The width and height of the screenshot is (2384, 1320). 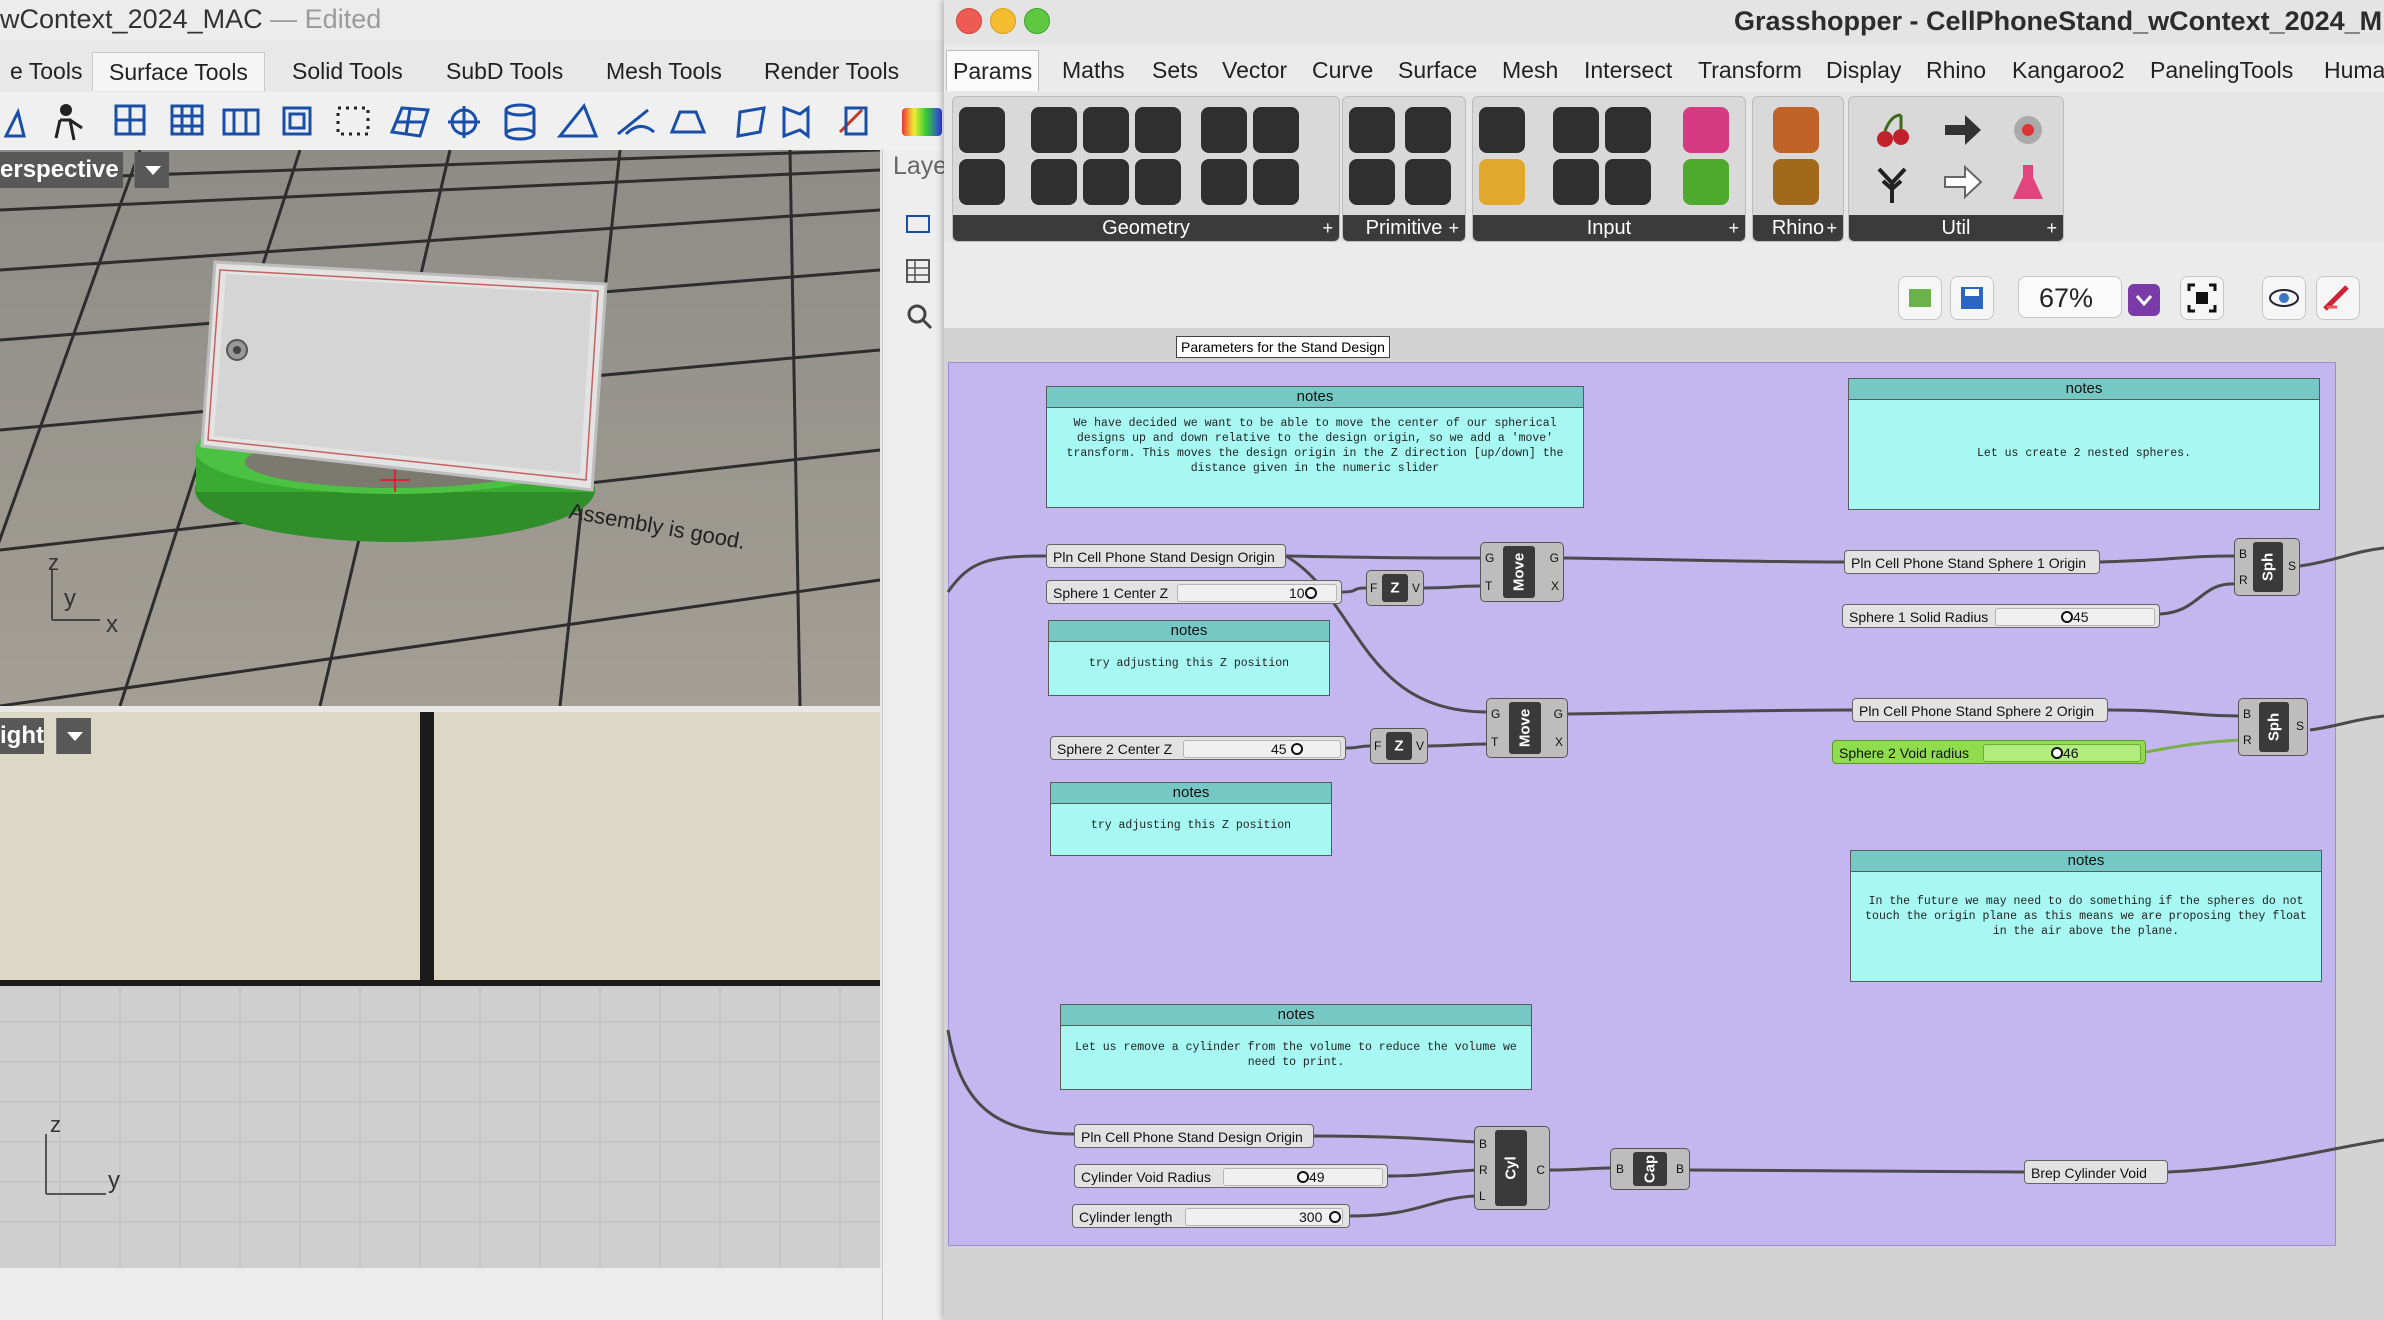 What do you see at coordinates (1482, 1196) in the screenshot?
I see `port-l: L` at bounding box center [1482, 1196].